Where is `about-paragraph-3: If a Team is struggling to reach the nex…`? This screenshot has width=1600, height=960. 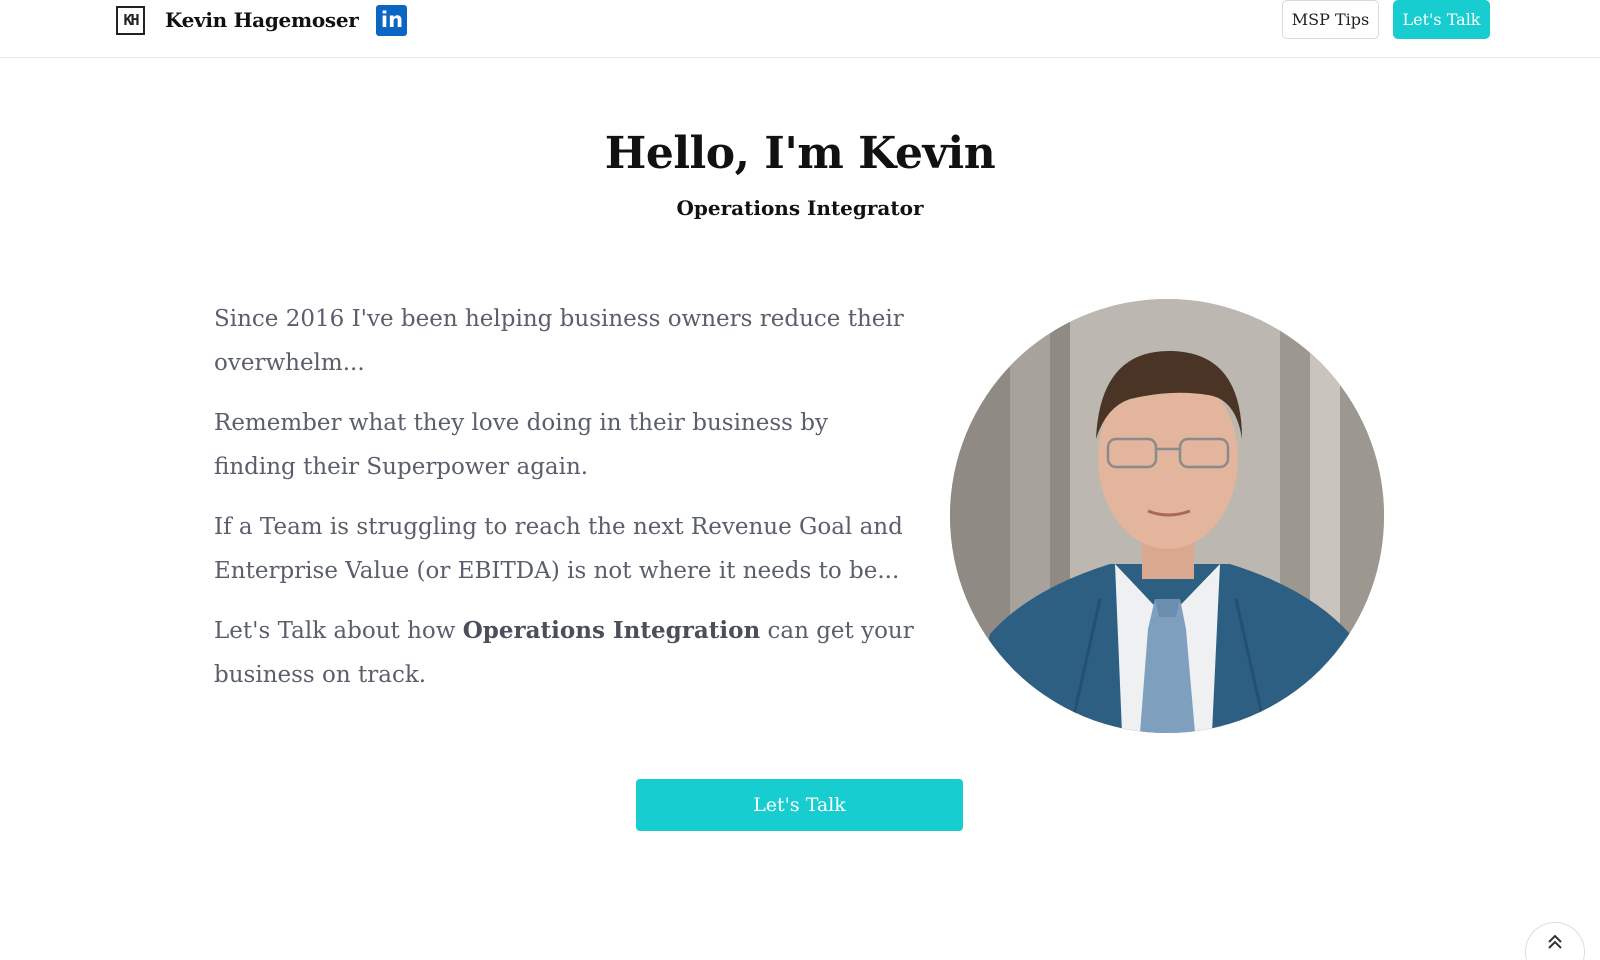 about-paragraph-3: If a Team is struggling to reach the nex… is located at coordinates (558, 549).